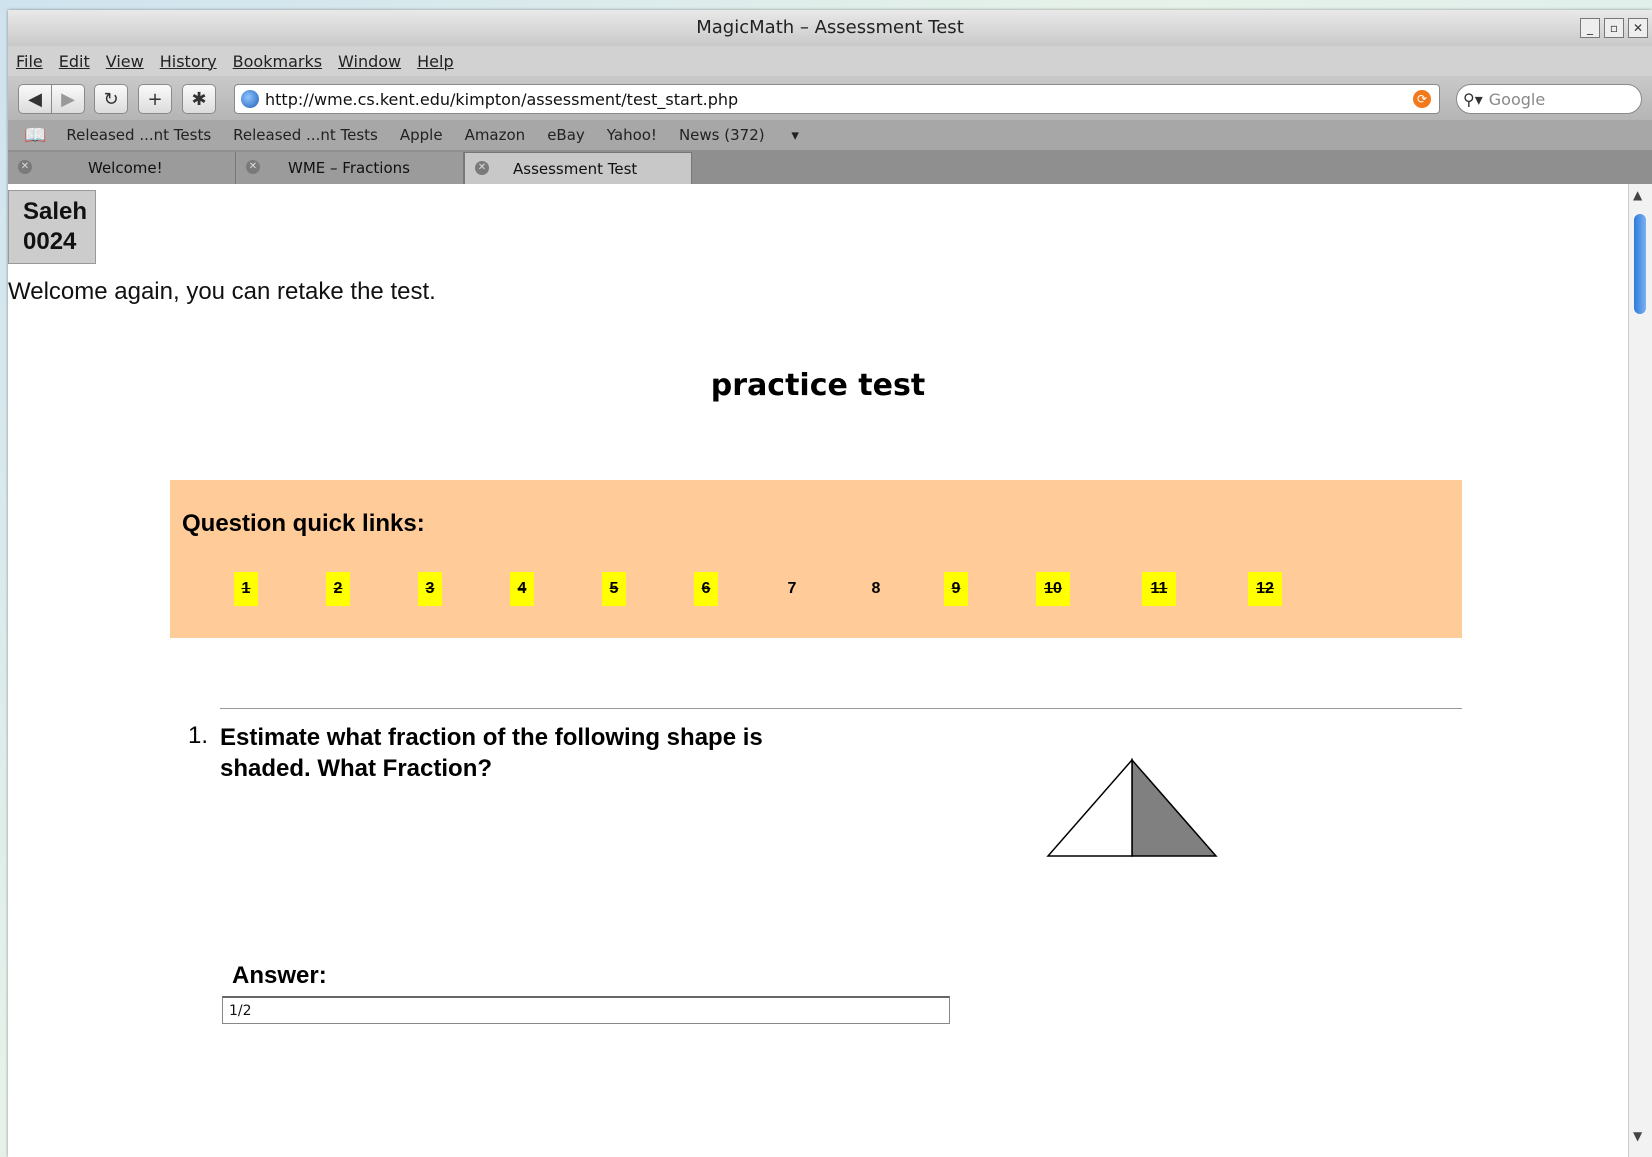 The image size is (1652, 1157). I want to click on new-tab-button: +, so click(155, 99).